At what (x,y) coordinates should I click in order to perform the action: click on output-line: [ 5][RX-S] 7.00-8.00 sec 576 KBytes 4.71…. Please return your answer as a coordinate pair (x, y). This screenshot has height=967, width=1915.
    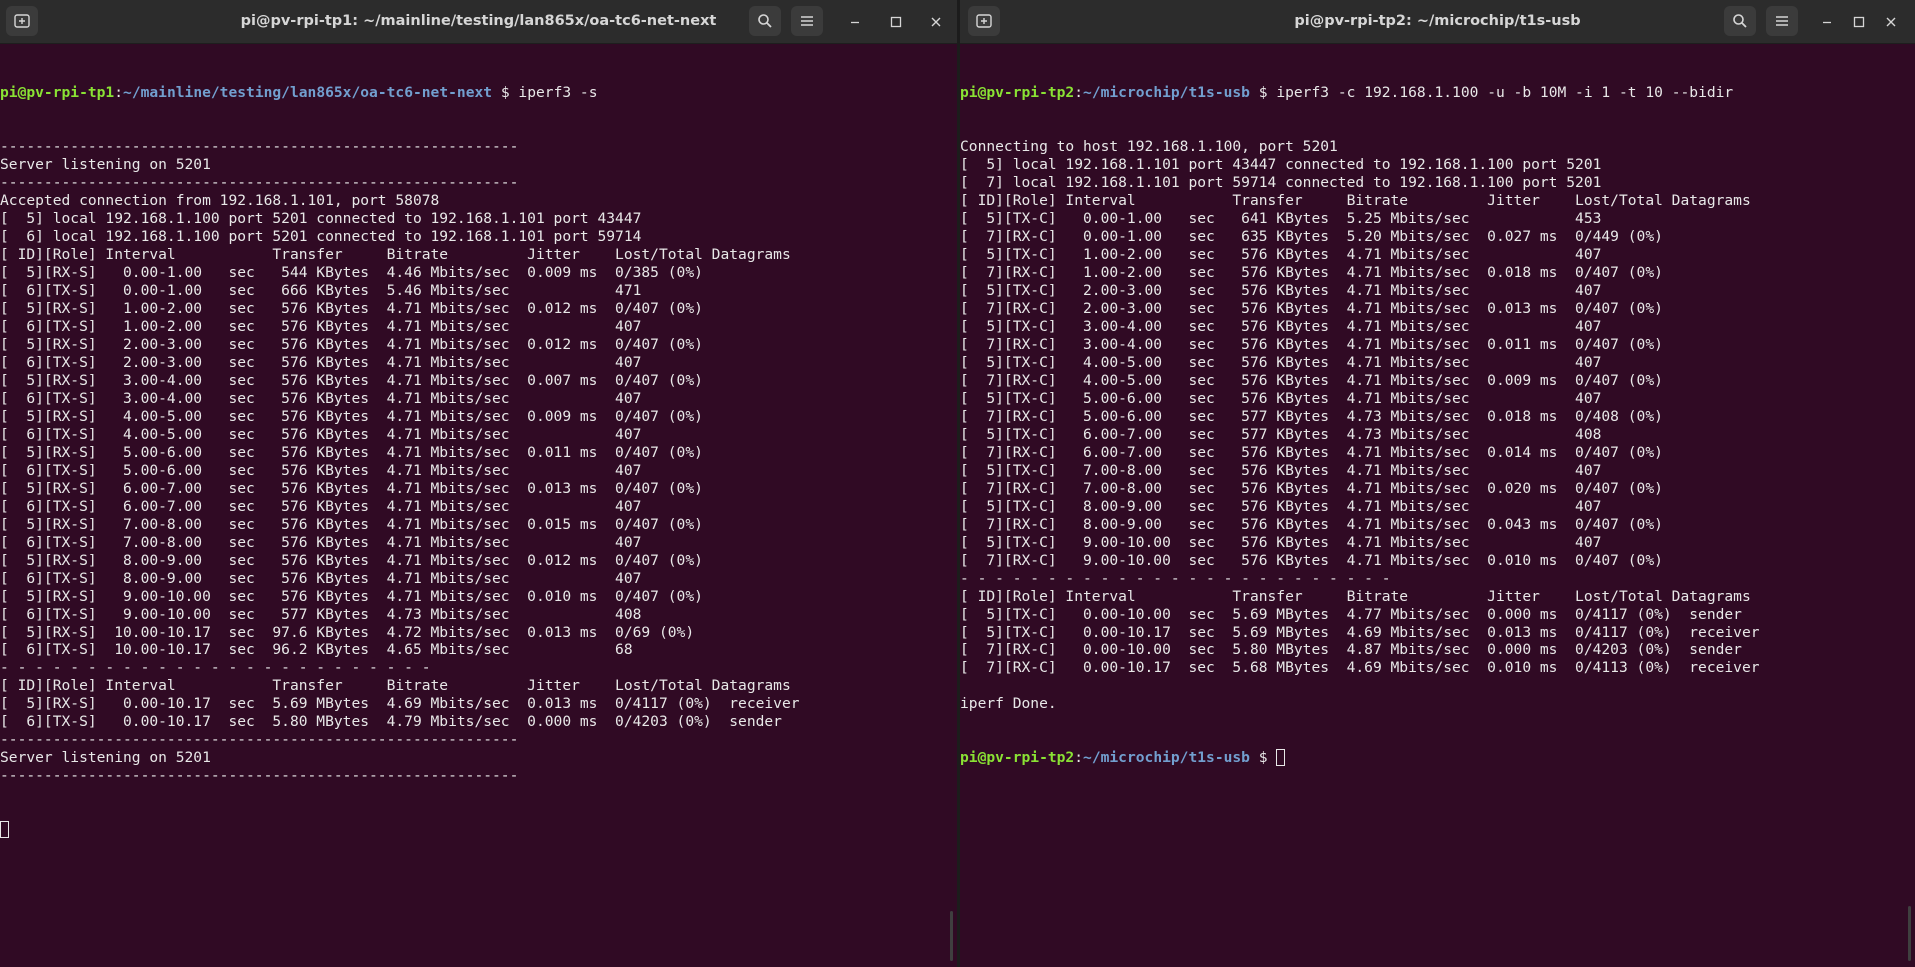
    Looking at the image, I should click on (351, 524).